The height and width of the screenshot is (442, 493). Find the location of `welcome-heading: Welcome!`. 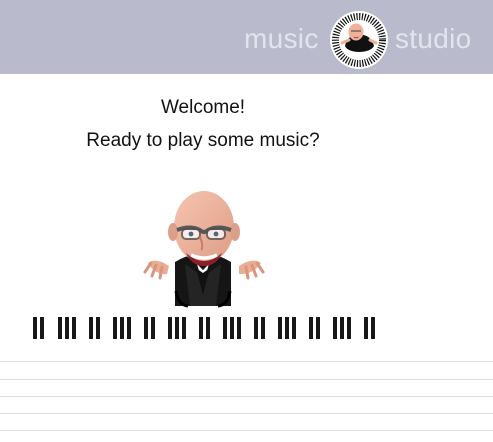

welcome-heading: Welcome! is located at coordinates (203, 107).